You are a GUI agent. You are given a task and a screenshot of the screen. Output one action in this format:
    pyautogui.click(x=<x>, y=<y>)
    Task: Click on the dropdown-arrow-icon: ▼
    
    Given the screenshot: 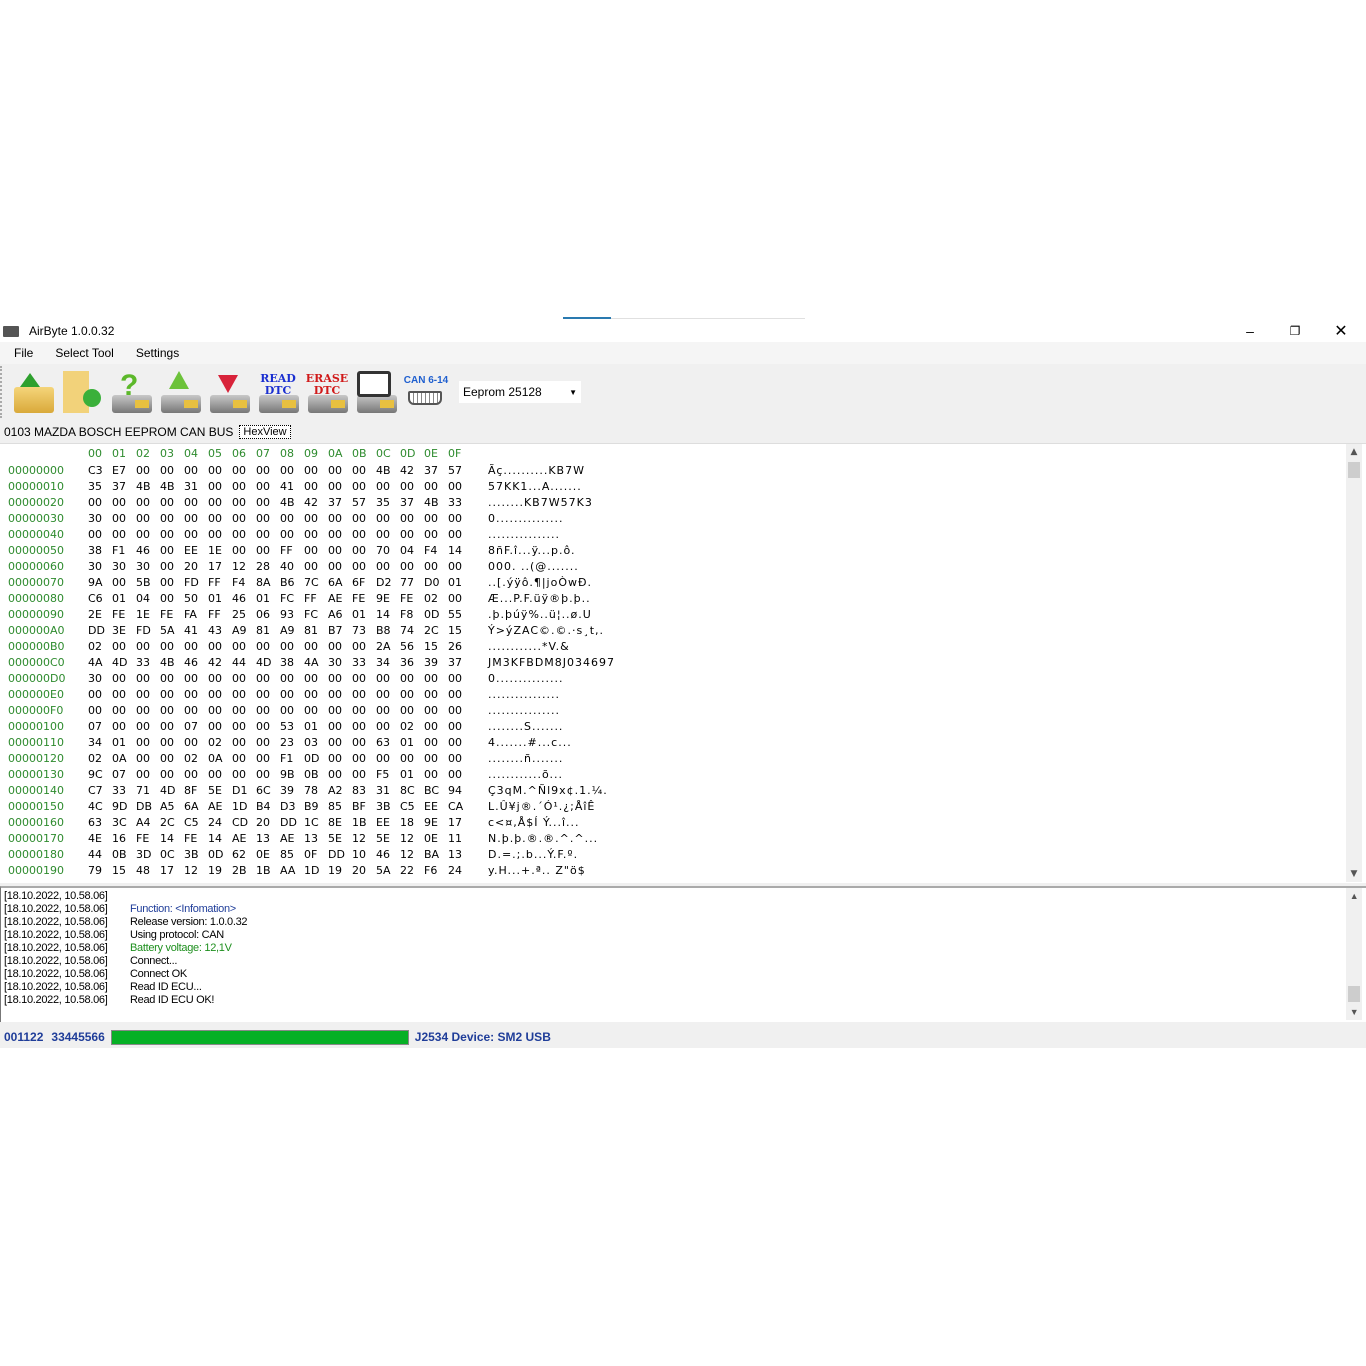 What is the action you would take?
    pyautogui.click(x=573, y=392)
    